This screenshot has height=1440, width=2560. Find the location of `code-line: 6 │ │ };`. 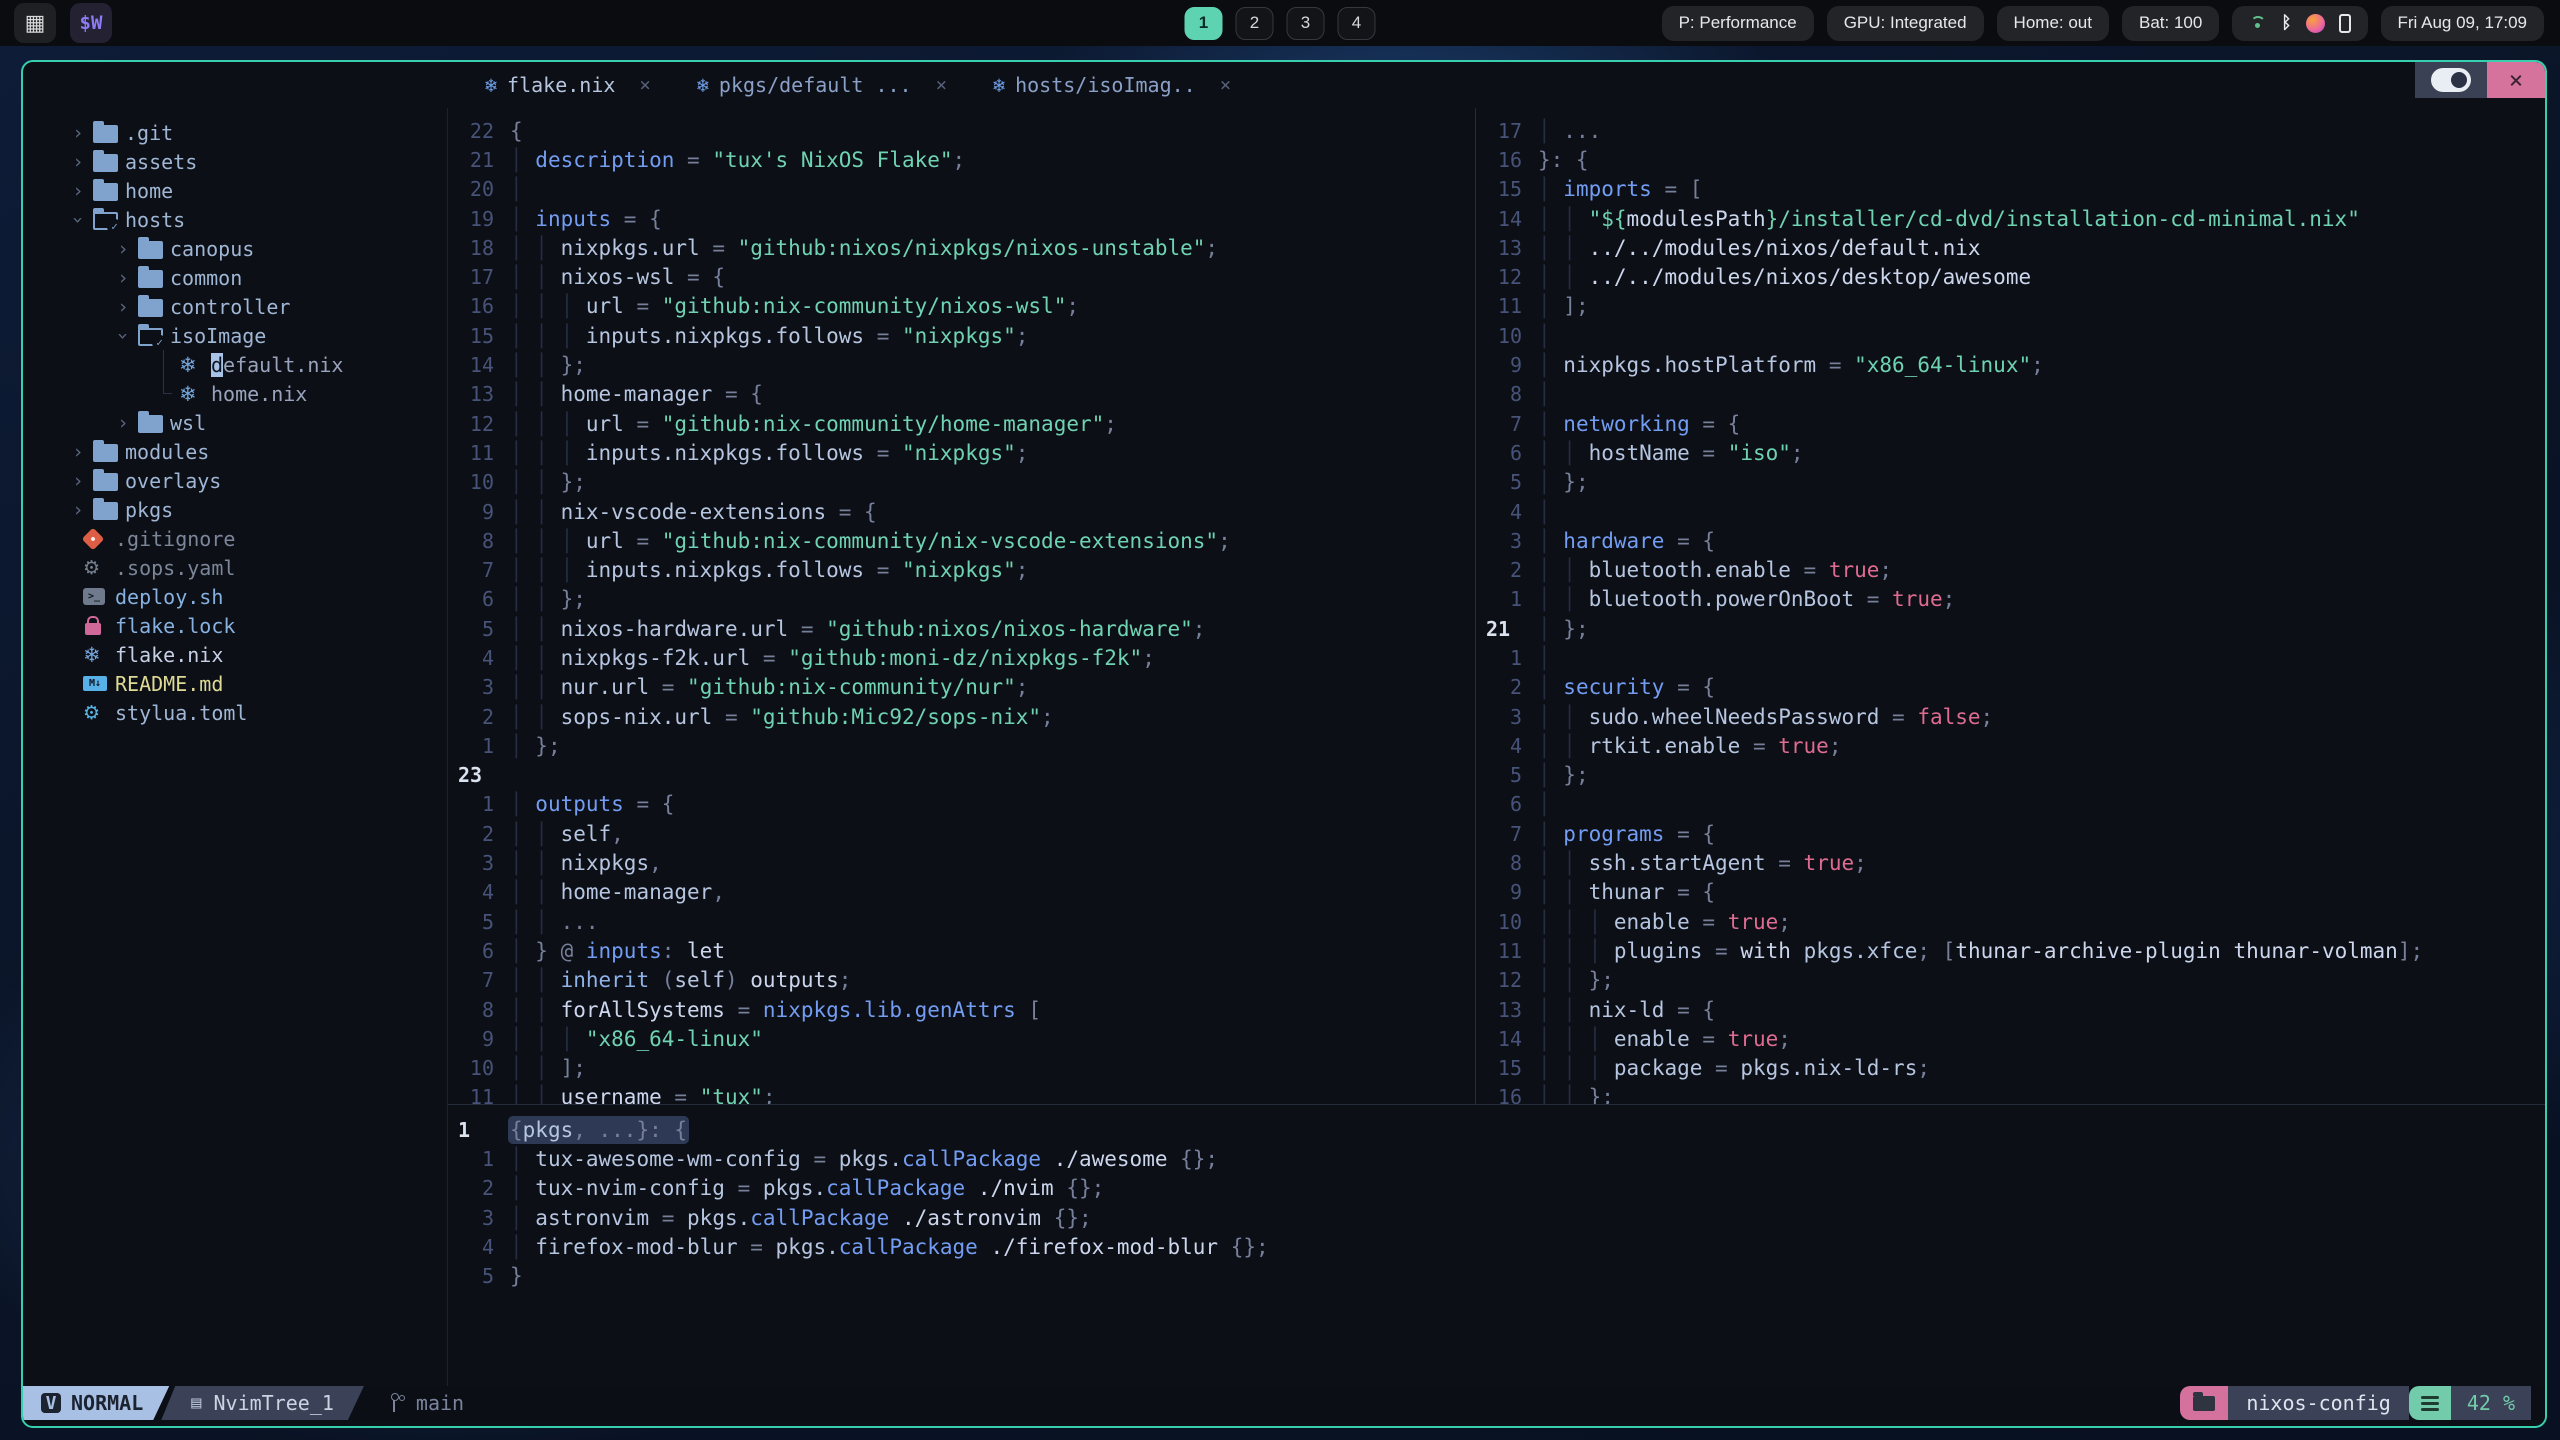

code-line: 6 │ │ }; is located at coordinates (961, 599).